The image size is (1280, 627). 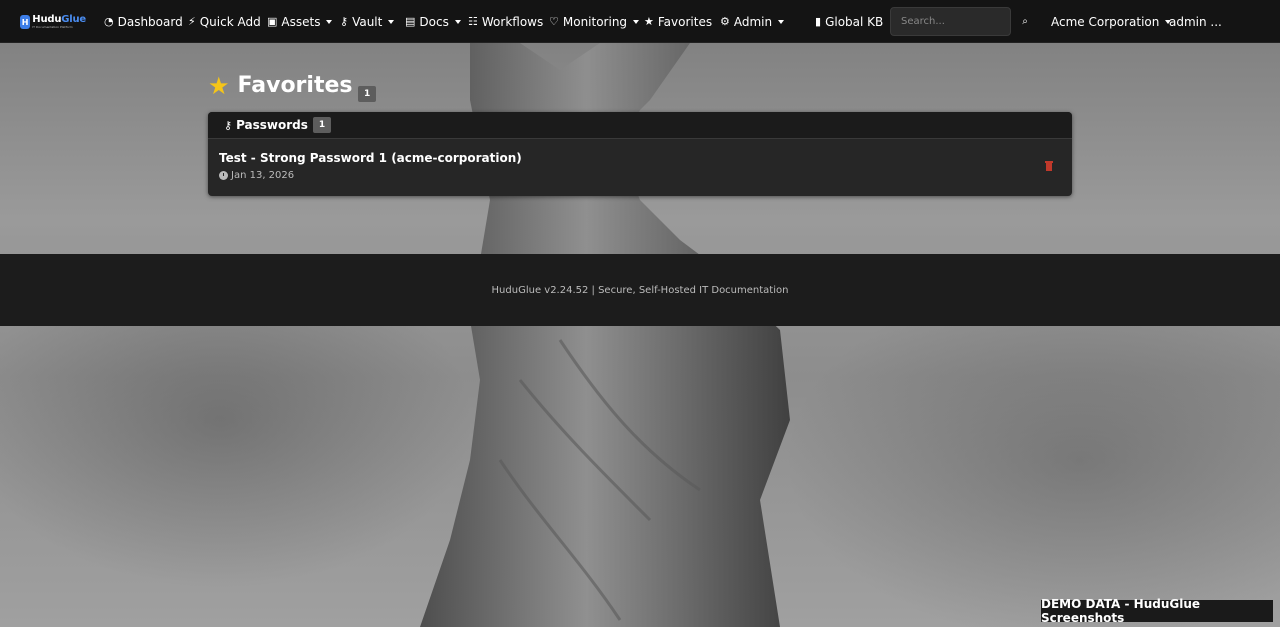 I want to click on tachometer-icon: ◔, so click(x=109, y=21).